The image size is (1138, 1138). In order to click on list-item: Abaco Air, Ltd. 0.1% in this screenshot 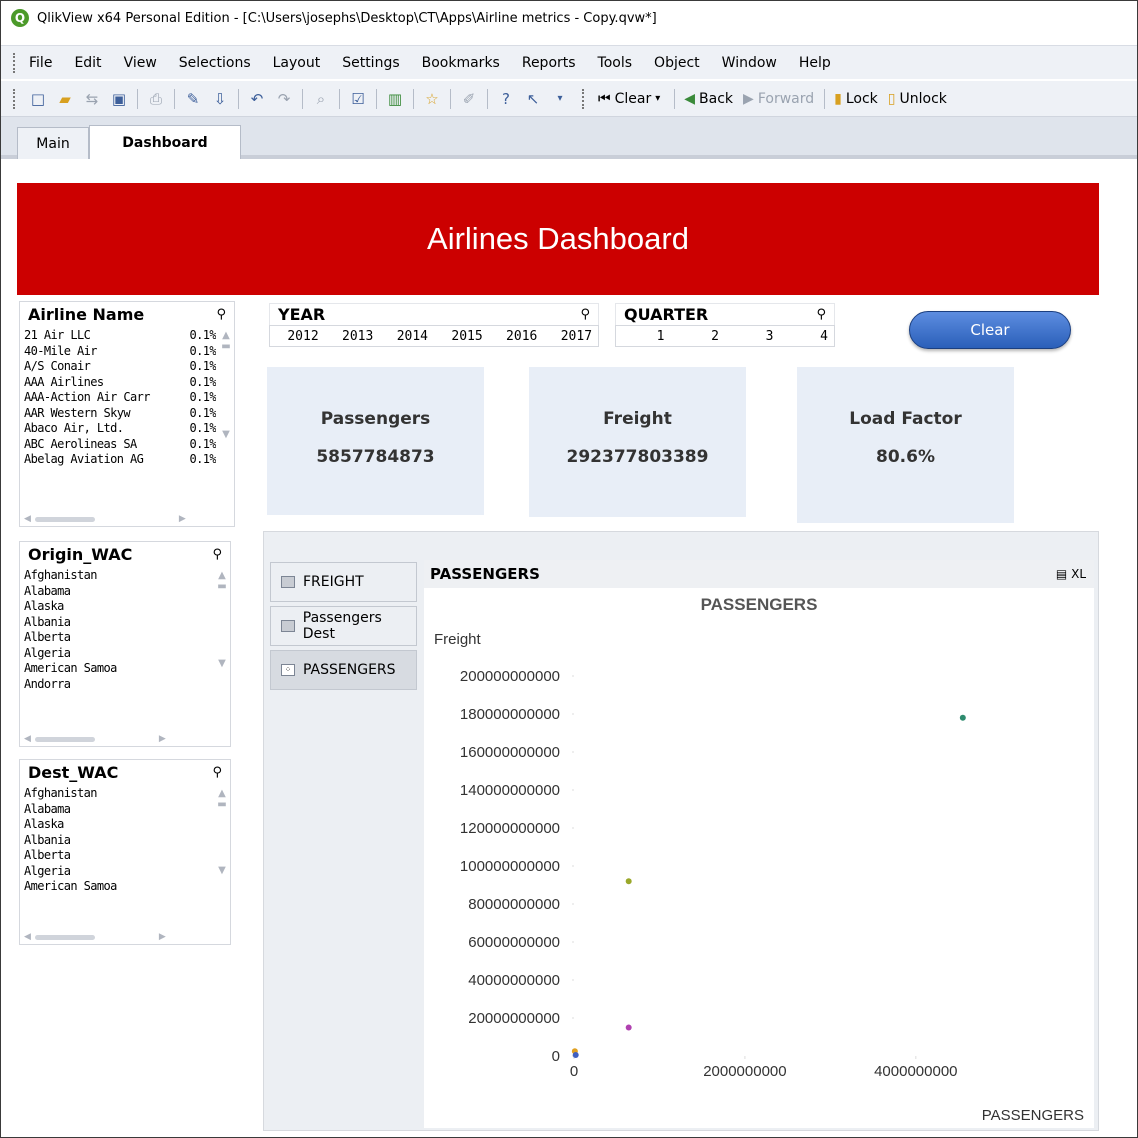, I will do `click(119, 429)`.